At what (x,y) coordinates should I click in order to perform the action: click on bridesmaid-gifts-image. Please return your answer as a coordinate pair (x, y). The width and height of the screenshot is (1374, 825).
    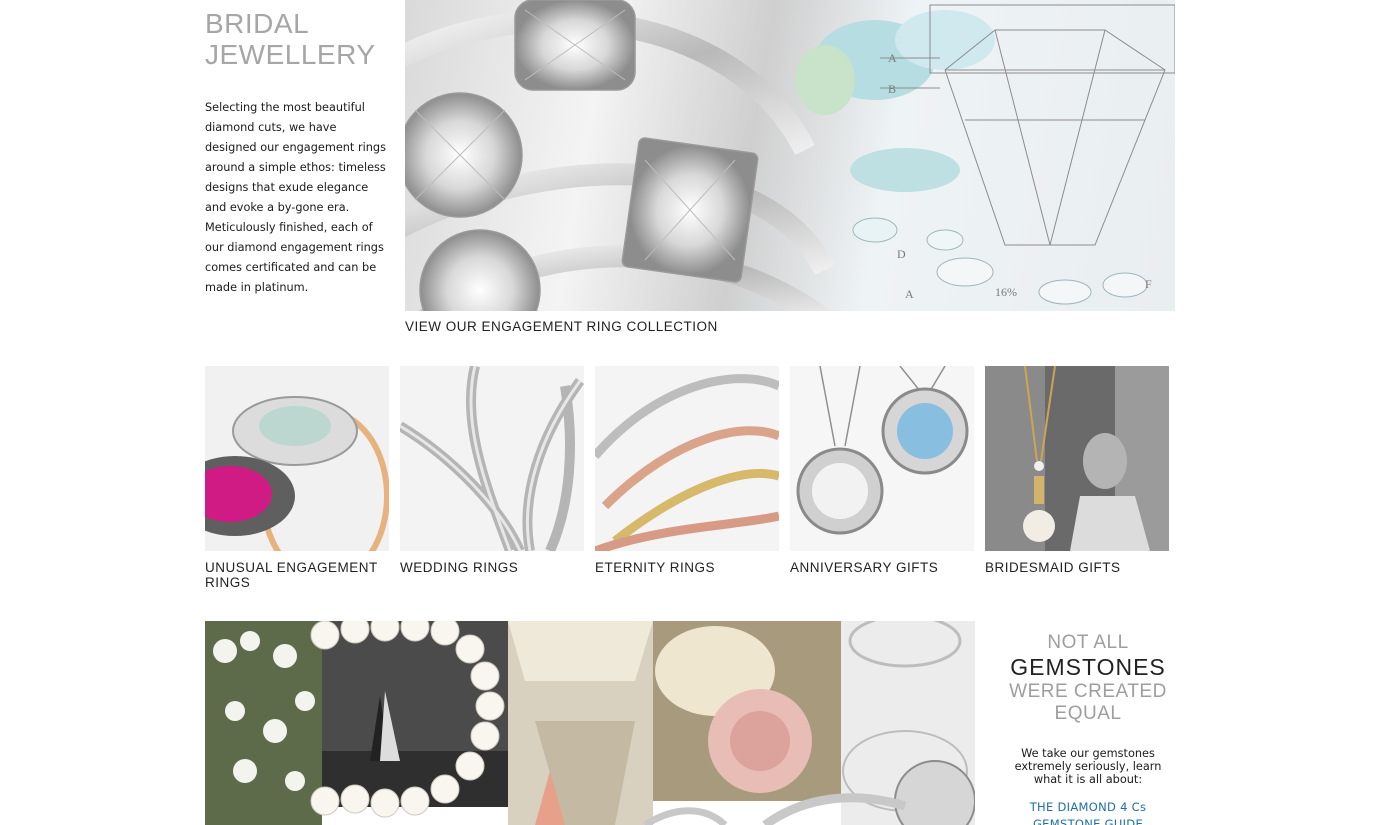
    Looking at the image, I should click on (1077, 458).